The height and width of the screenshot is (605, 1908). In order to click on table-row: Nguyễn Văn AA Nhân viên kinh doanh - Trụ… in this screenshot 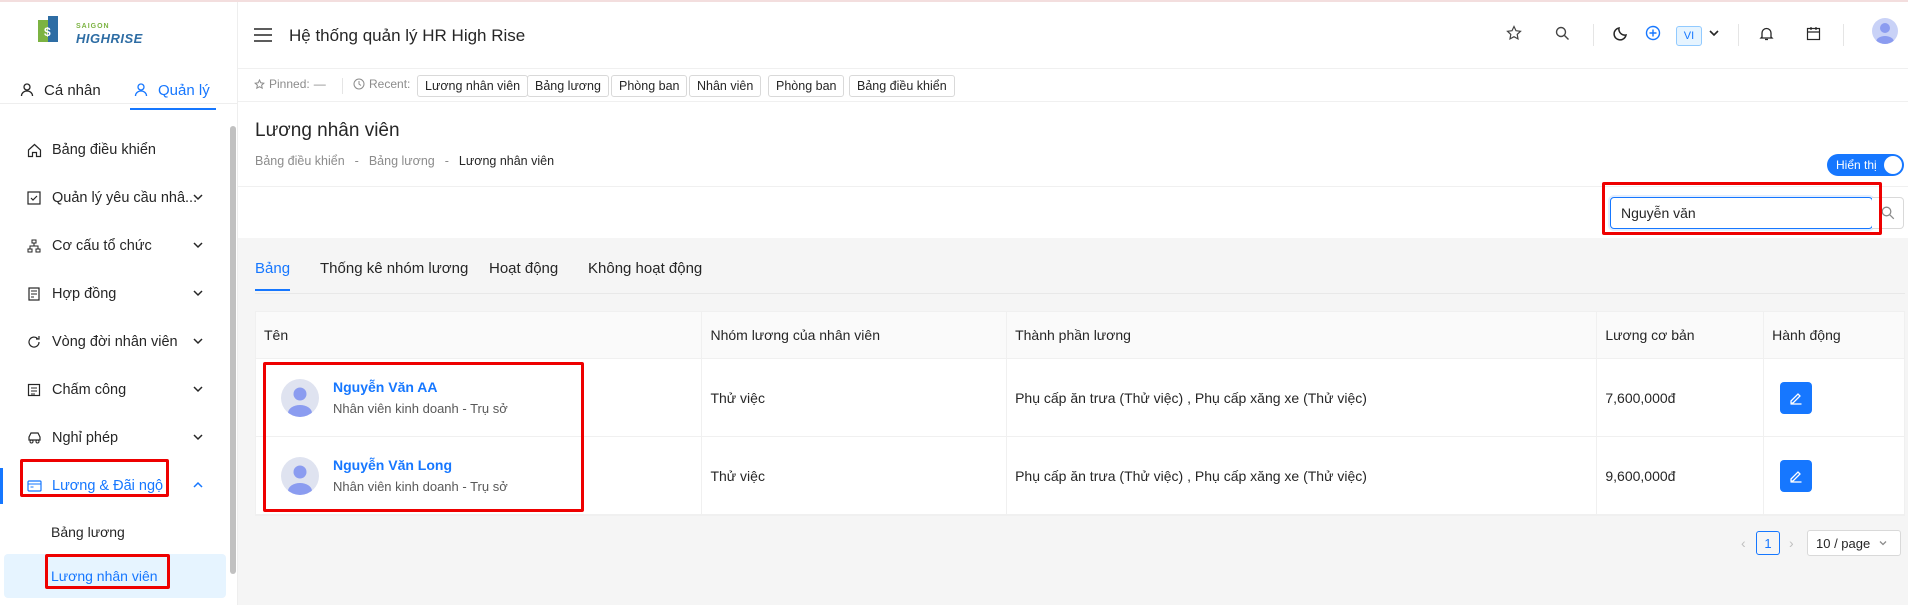, I will do `click(1080, 398)`.